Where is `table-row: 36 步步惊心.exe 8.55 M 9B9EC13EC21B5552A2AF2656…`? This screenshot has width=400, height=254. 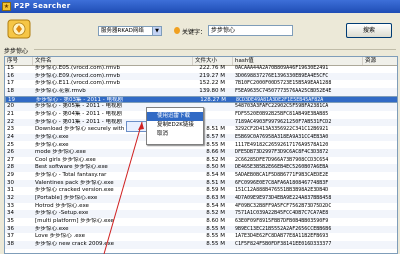 table-row: 36 步步惊心.exe 8.55 M 9B9EC13EC21B5552A2AF2656… is located at coordinates (201, 229).